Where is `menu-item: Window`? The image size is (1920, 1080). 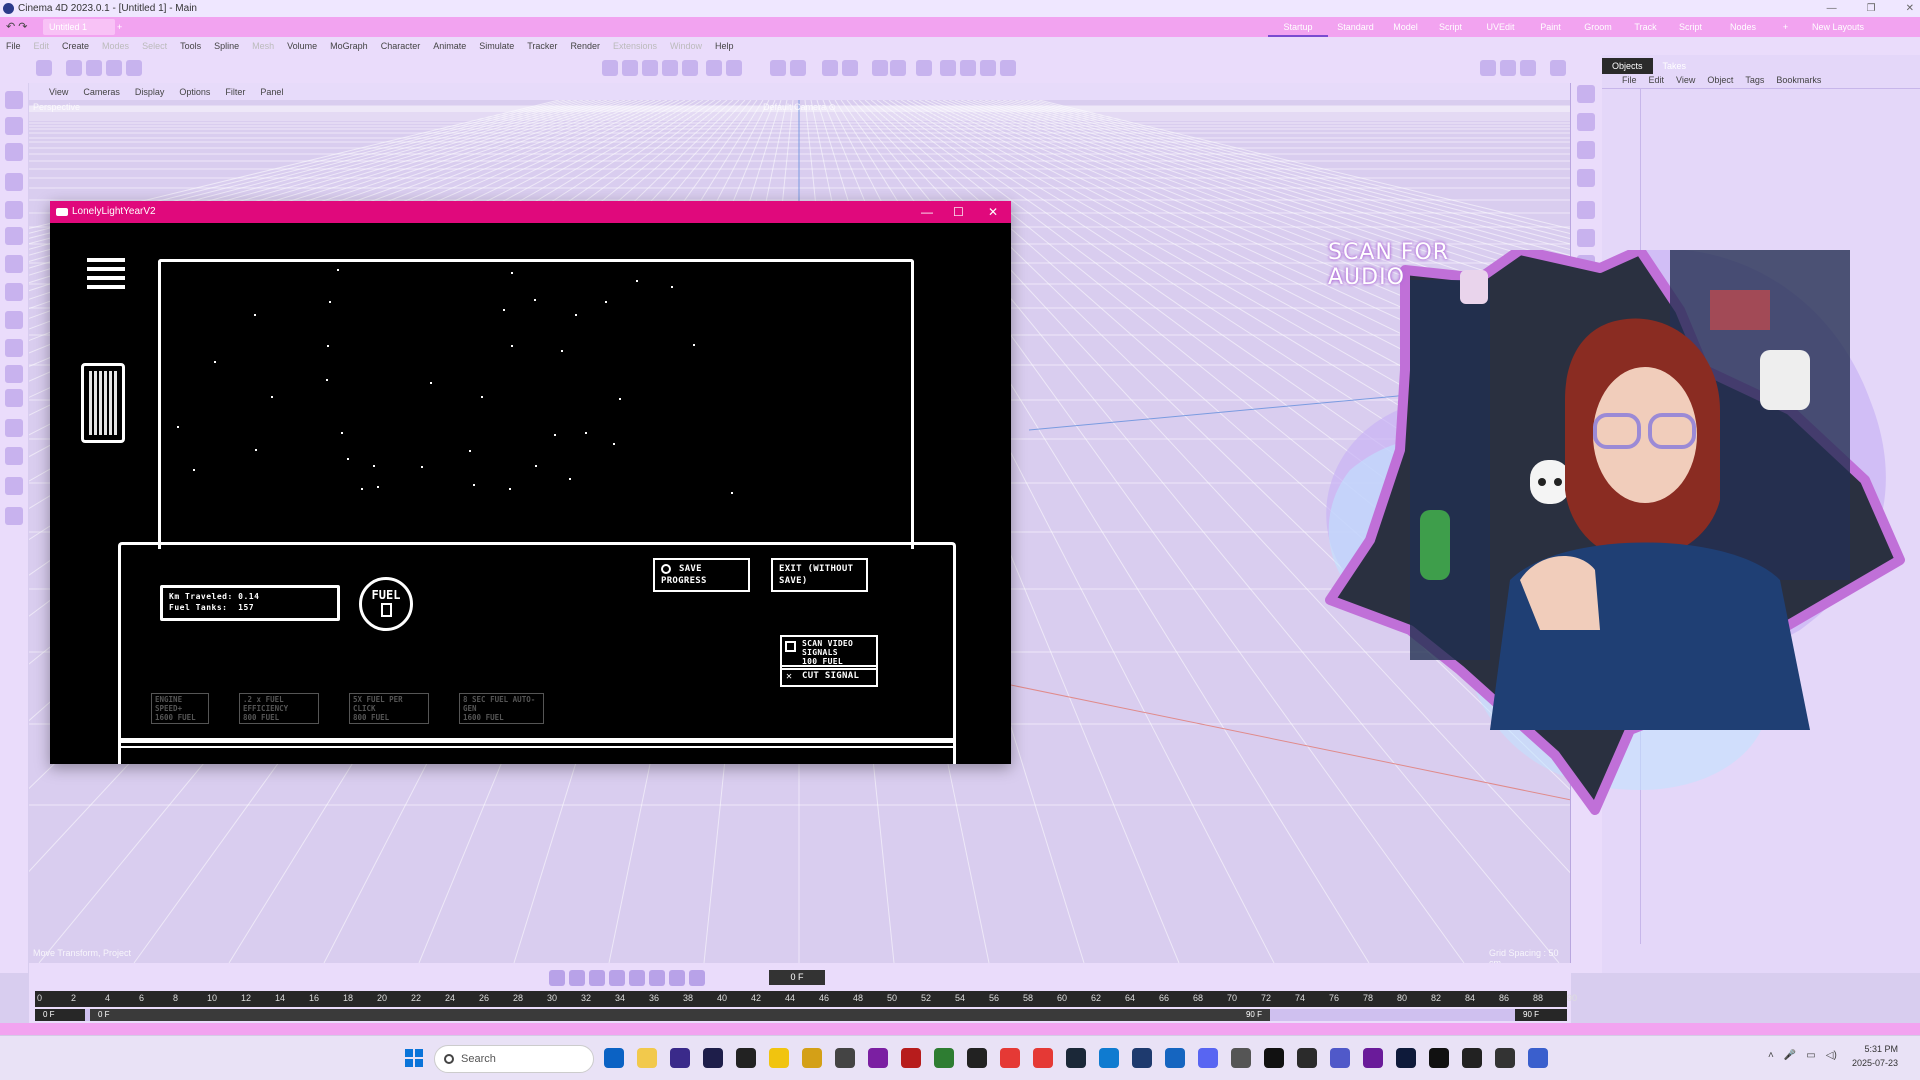
menu-item: Window is located at coordinates (686, 46).